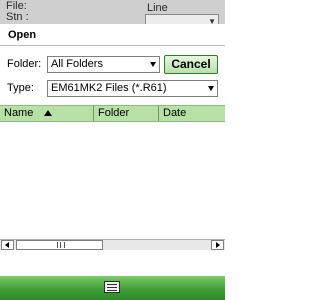  I want to click on background-line-label: Line, so click(157, 8).